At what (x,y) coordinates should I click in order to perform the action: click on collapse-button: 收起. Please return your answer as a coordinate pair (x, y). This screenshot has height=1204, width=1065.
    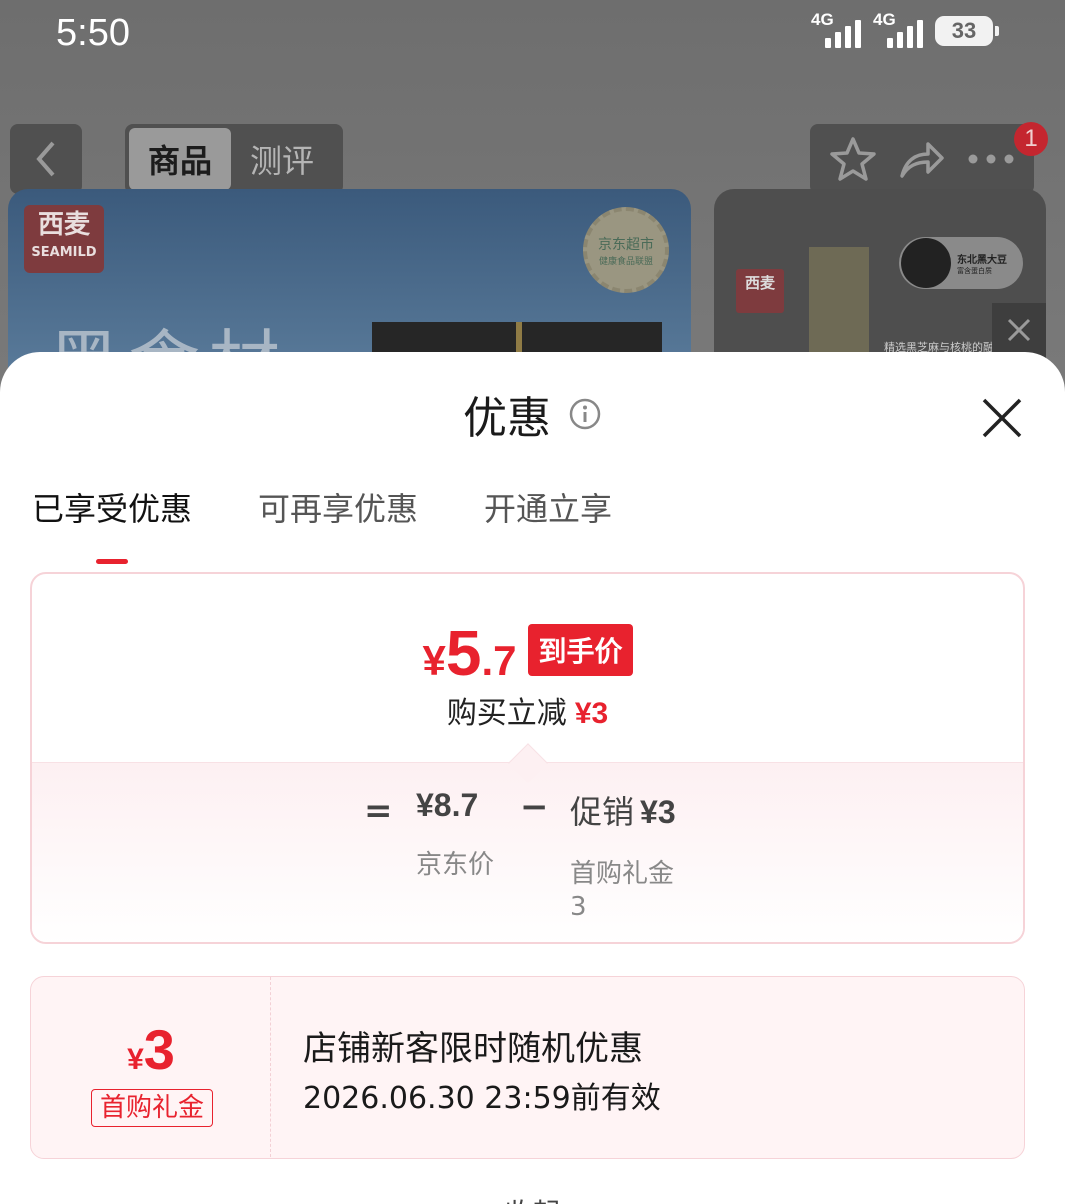
    Looking at the image, I should click on (532, 1198).